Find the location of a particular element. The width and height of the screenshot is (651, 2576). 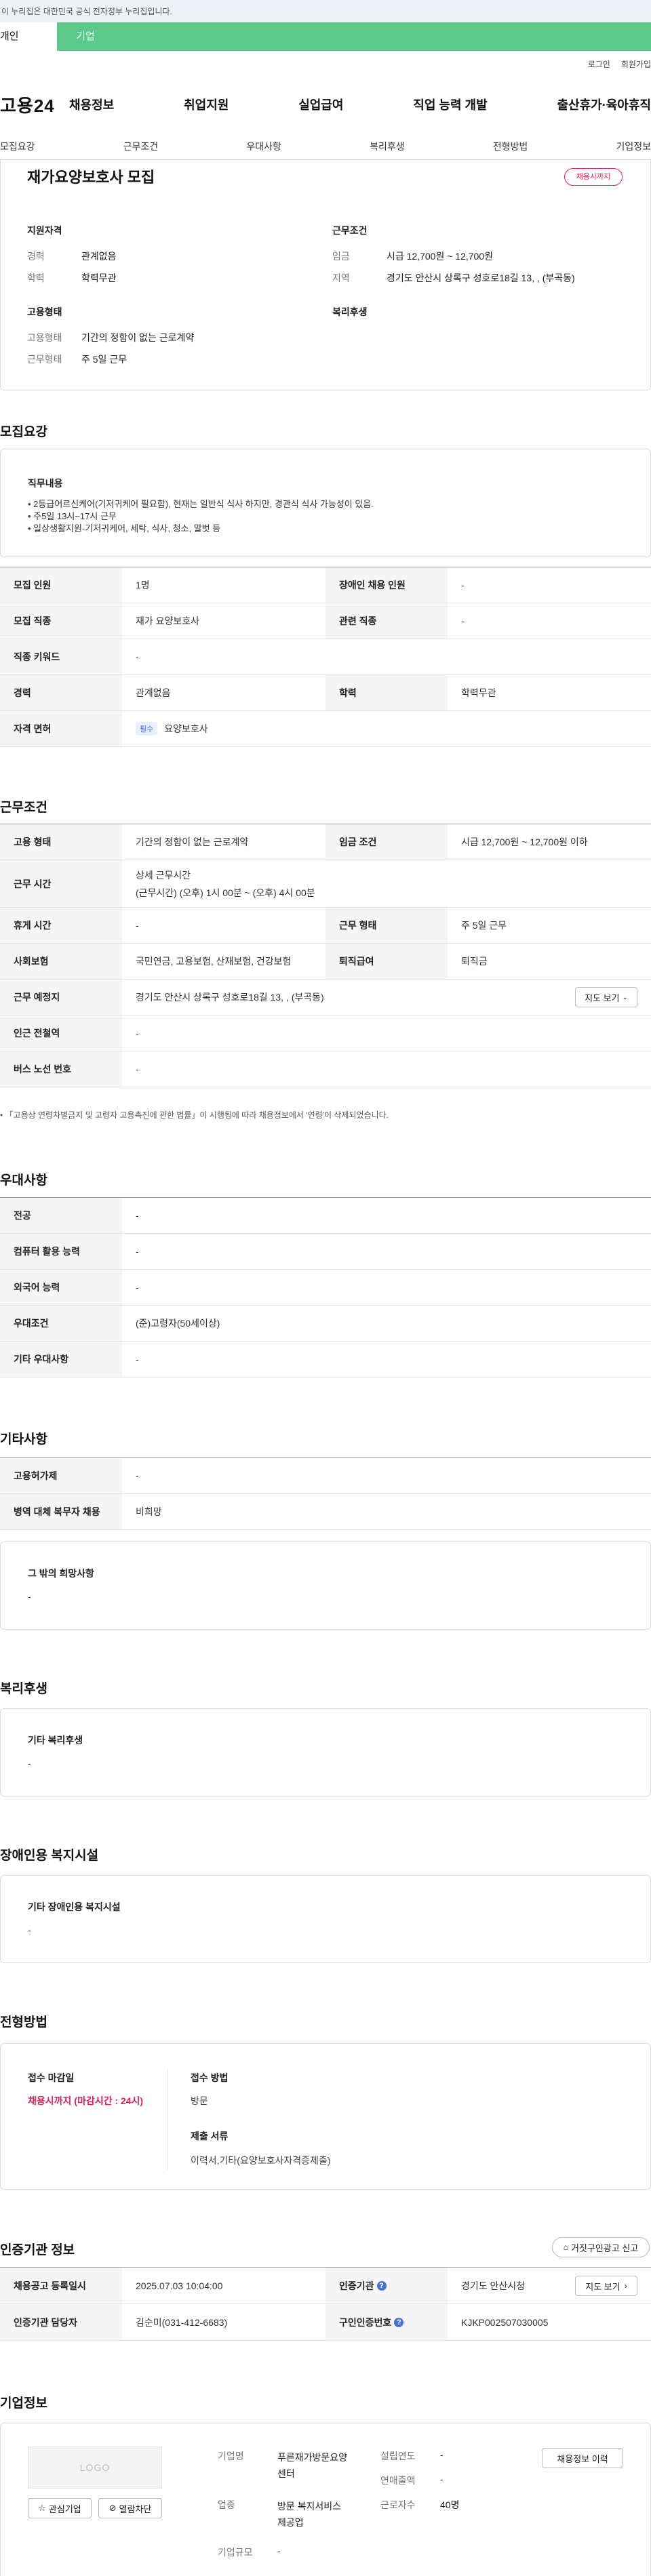

table-row: 기타 우대사항 - is located at coordinates (325, 1359).